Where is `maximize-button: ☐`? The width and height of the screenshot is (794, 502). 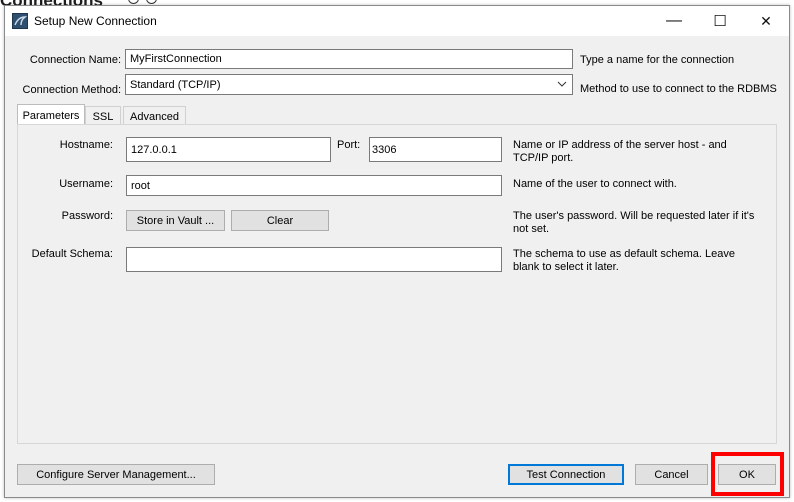 maximize-button: ☐ is located at coordinates (720, 21).